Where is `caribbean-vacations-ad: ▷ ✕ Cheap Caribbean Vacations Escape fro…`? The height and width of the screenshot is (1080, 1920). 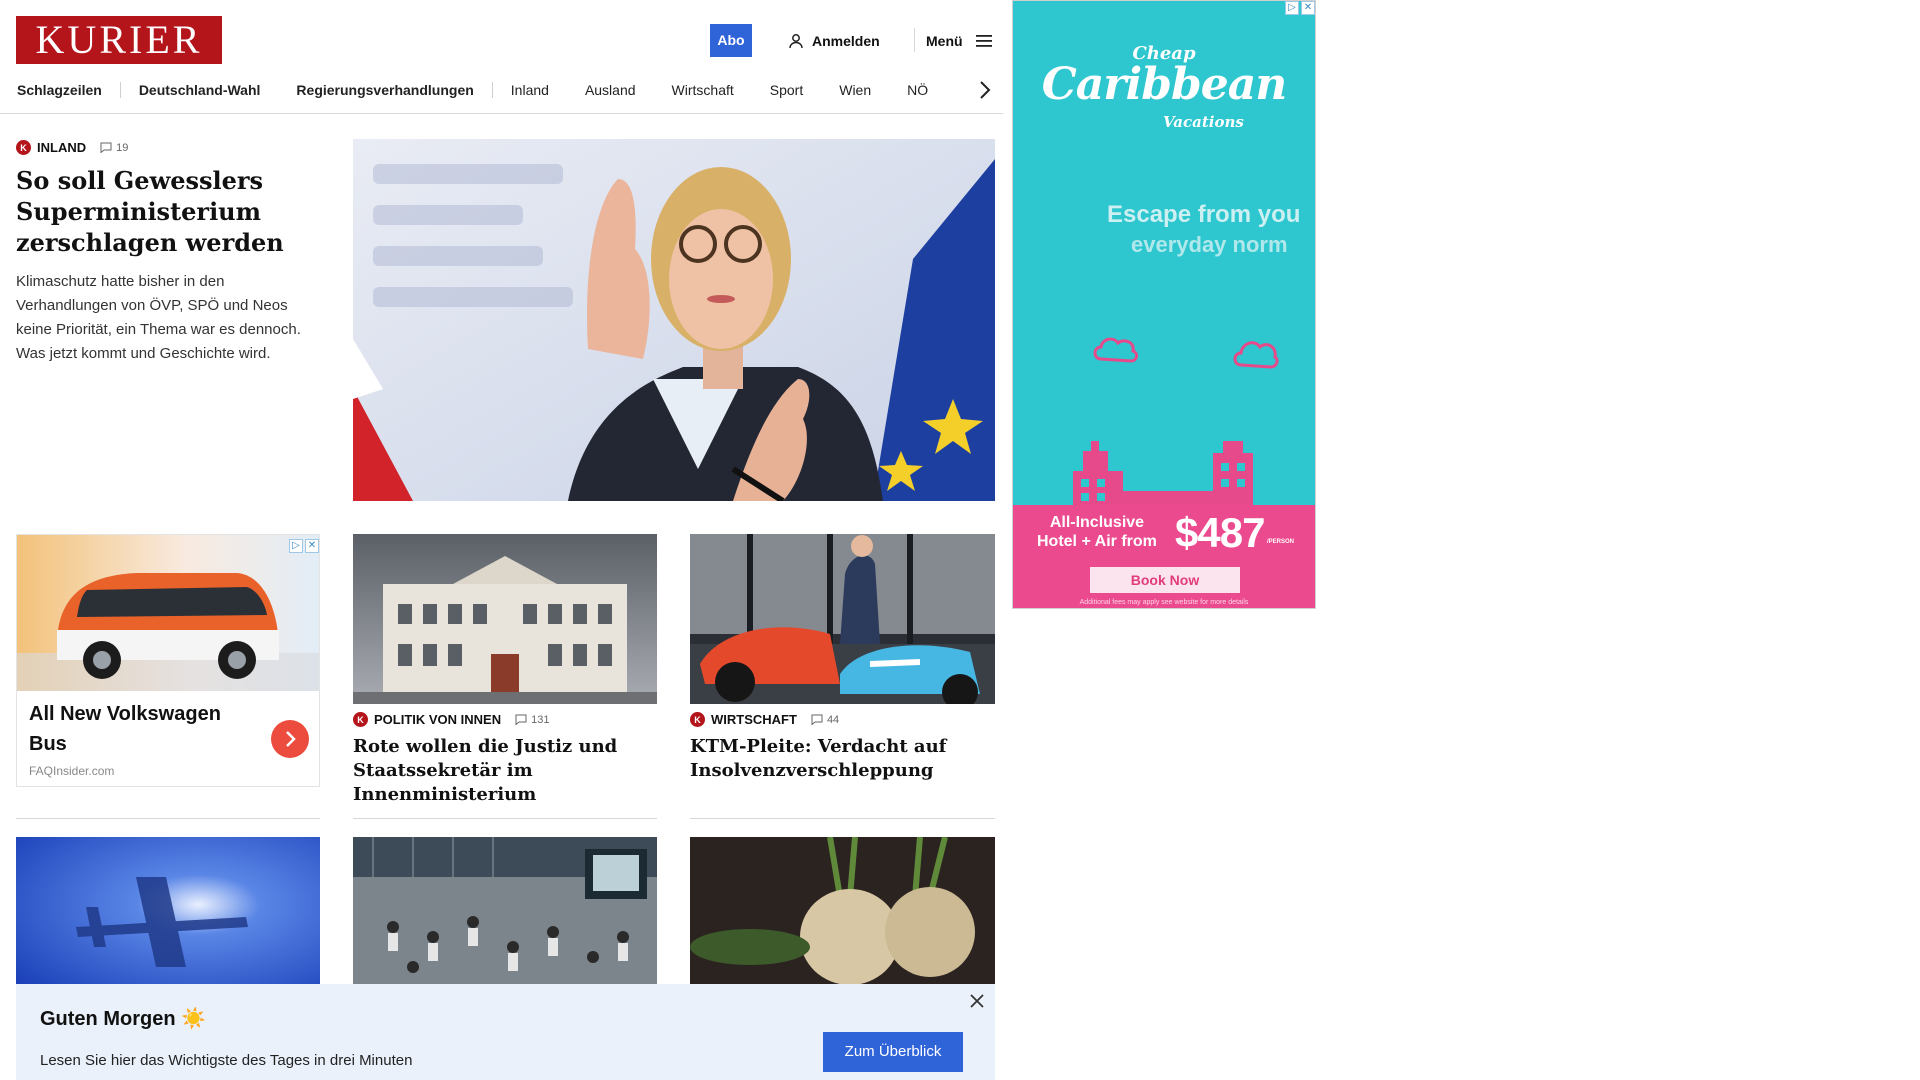
caribbean-vacations-ad: ▷ ✕ Cheap Caribbean Vacations Escape fro… is located at coordinates (1164, 304).